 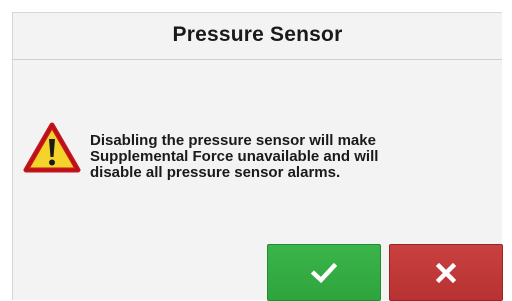 I want to click on dialog-title: Pressure Sensor, so click(x=257, y=34).